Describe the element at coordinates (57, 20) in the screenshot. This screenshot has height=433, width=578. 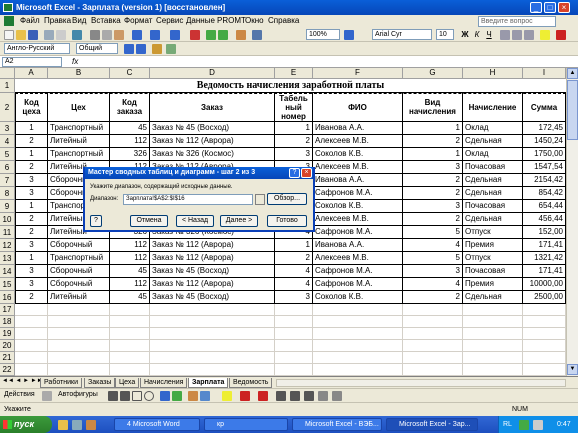
I see `menu-edit: Правка` at that location.